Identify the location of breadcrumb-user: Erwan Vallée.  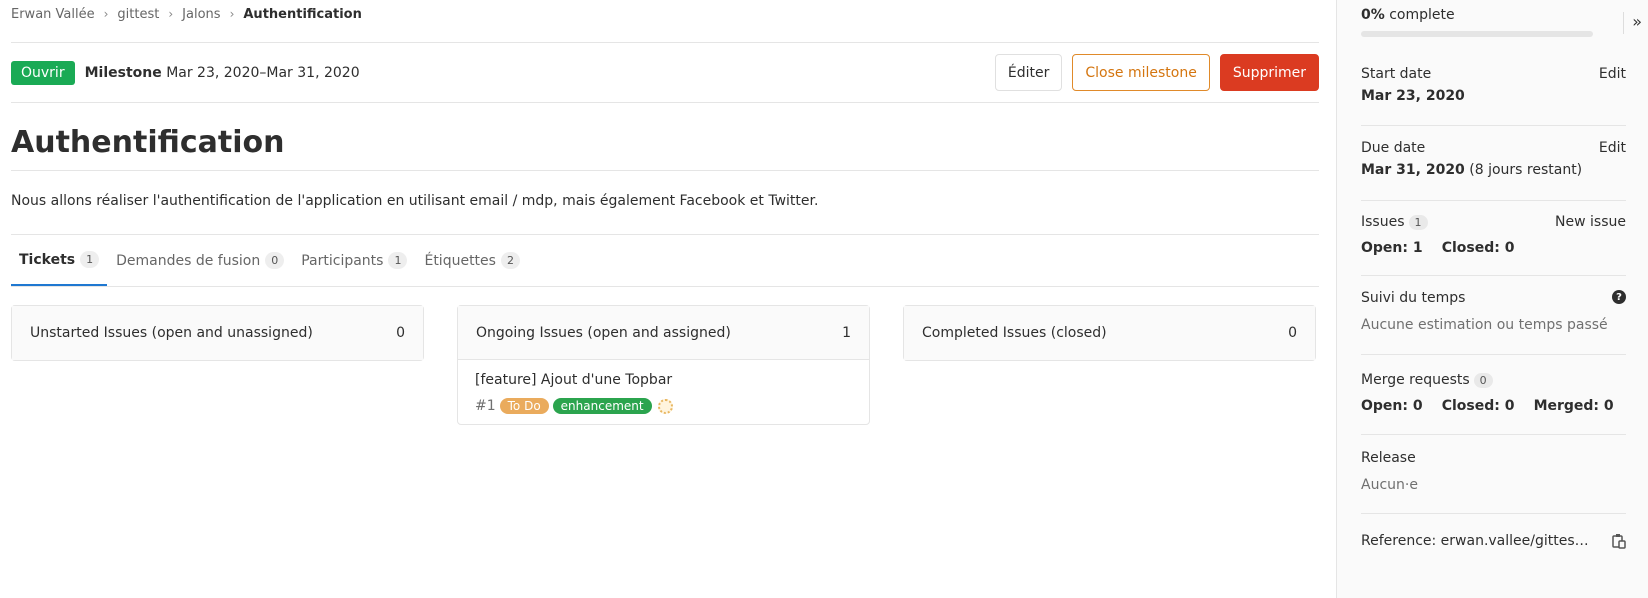
(53, 14).